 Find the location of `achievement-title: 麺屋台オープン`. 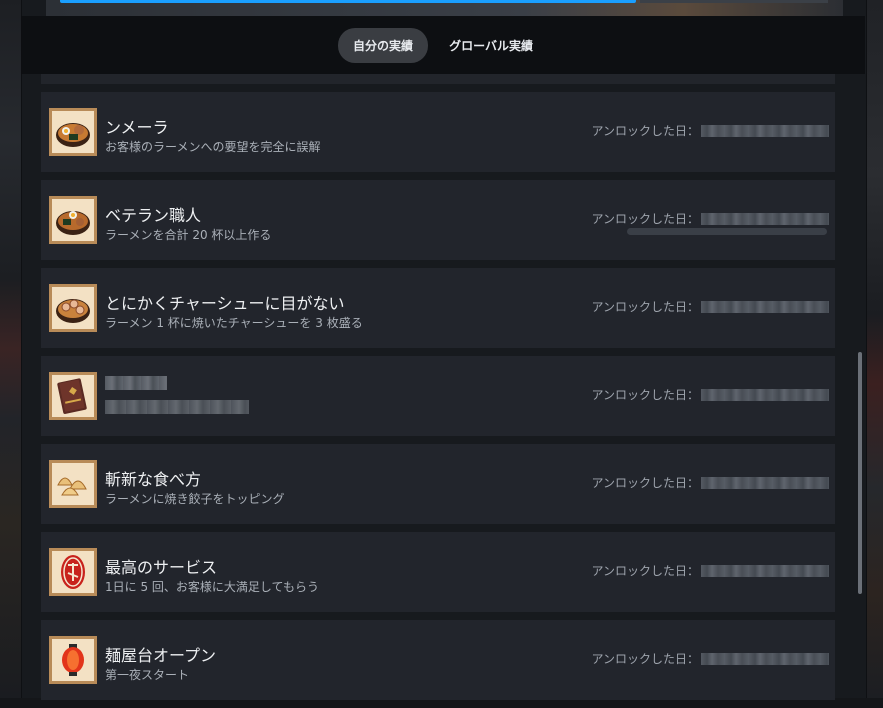

achievement-title: 麺屋台オープン is located at coordinates (161, 655).